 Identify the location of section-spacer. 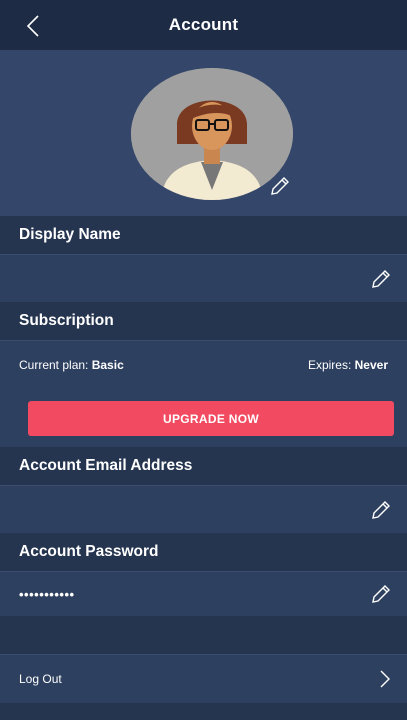
(203, 635).